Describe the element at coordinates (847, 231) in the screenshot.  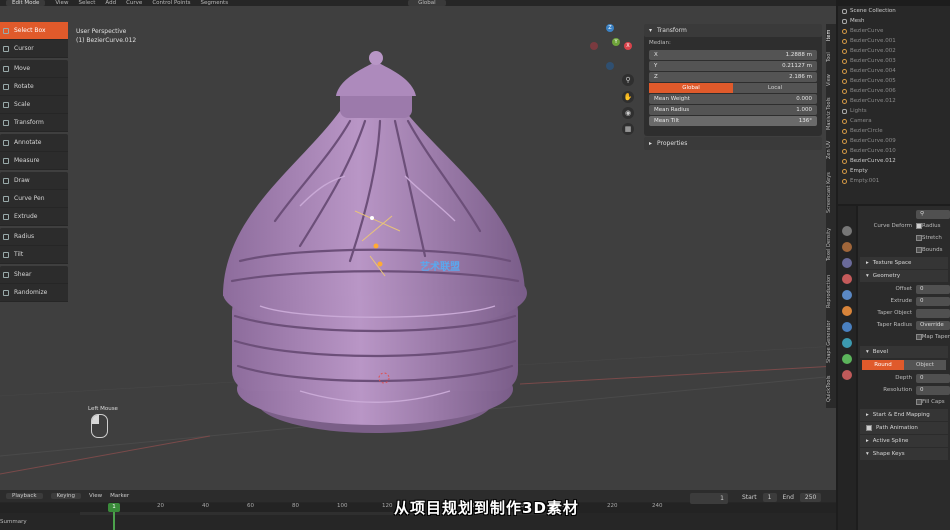
I see `tool-tab-icon` at that location.